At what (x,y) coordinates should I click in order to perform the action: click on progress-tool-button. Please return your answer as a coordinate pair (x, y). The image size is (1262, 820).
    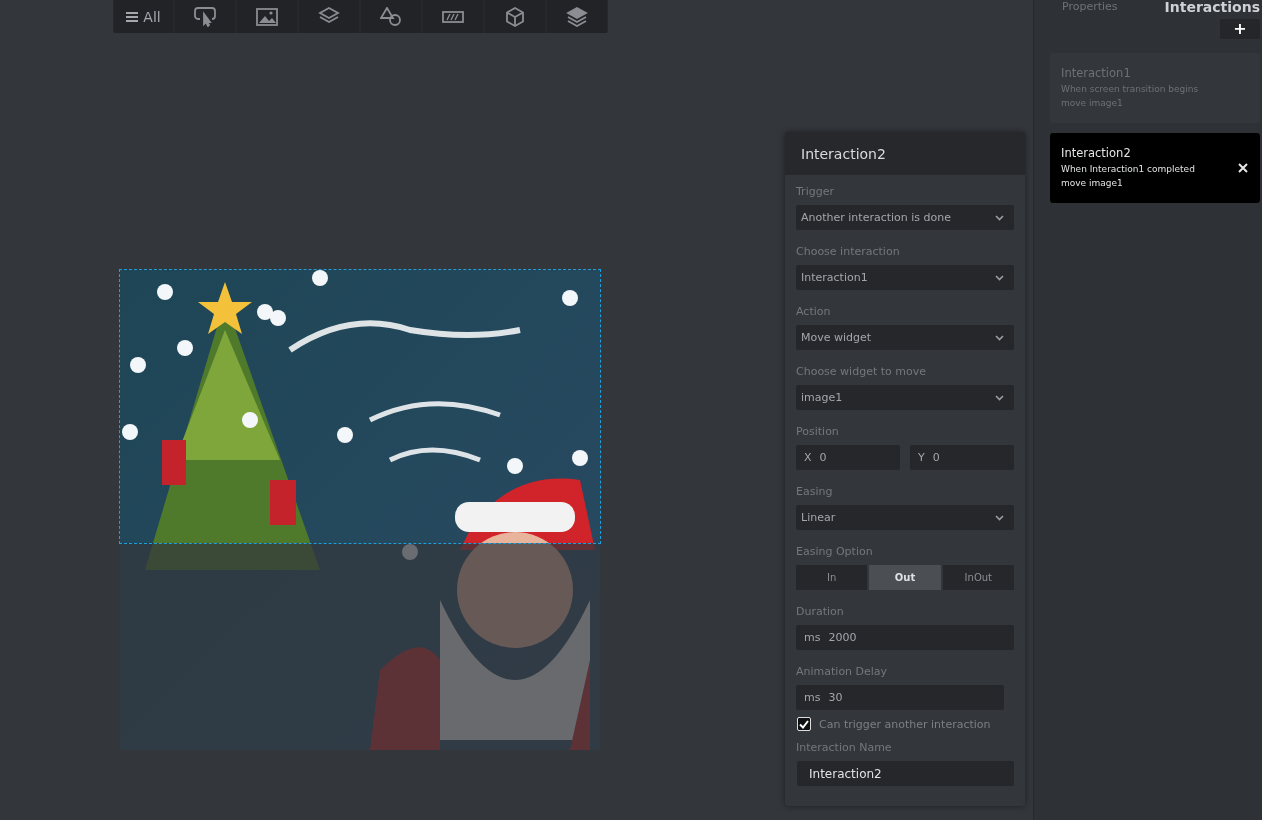
    Looking at the image, I should click on (453, 16).